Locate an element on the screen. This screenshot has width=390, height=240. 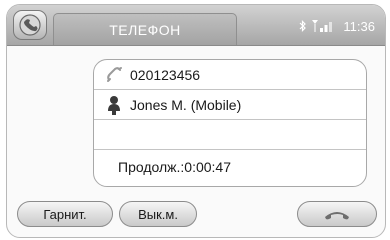
mute-button-label: Вык.м. is located at coordinates (158, 214).